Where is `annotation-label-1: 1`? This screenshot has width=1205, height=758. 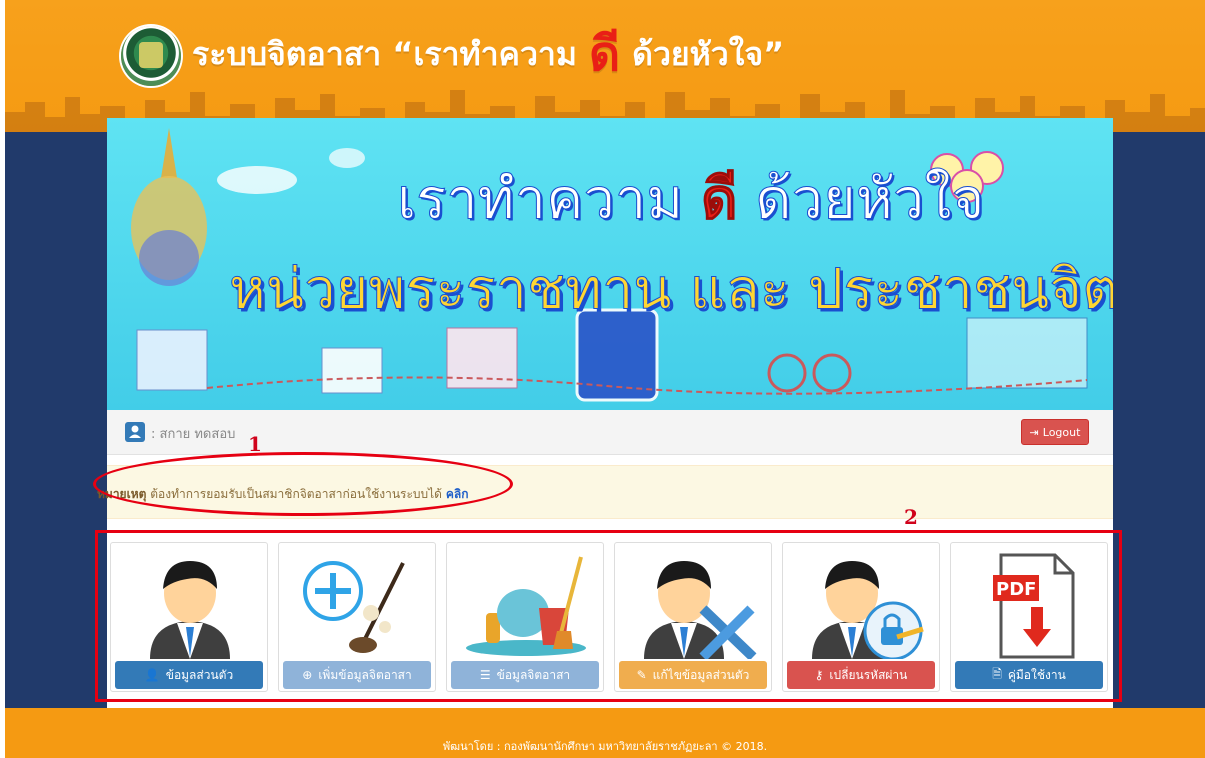 annotation-label-1: 1 is located at coordinates (255, 444).